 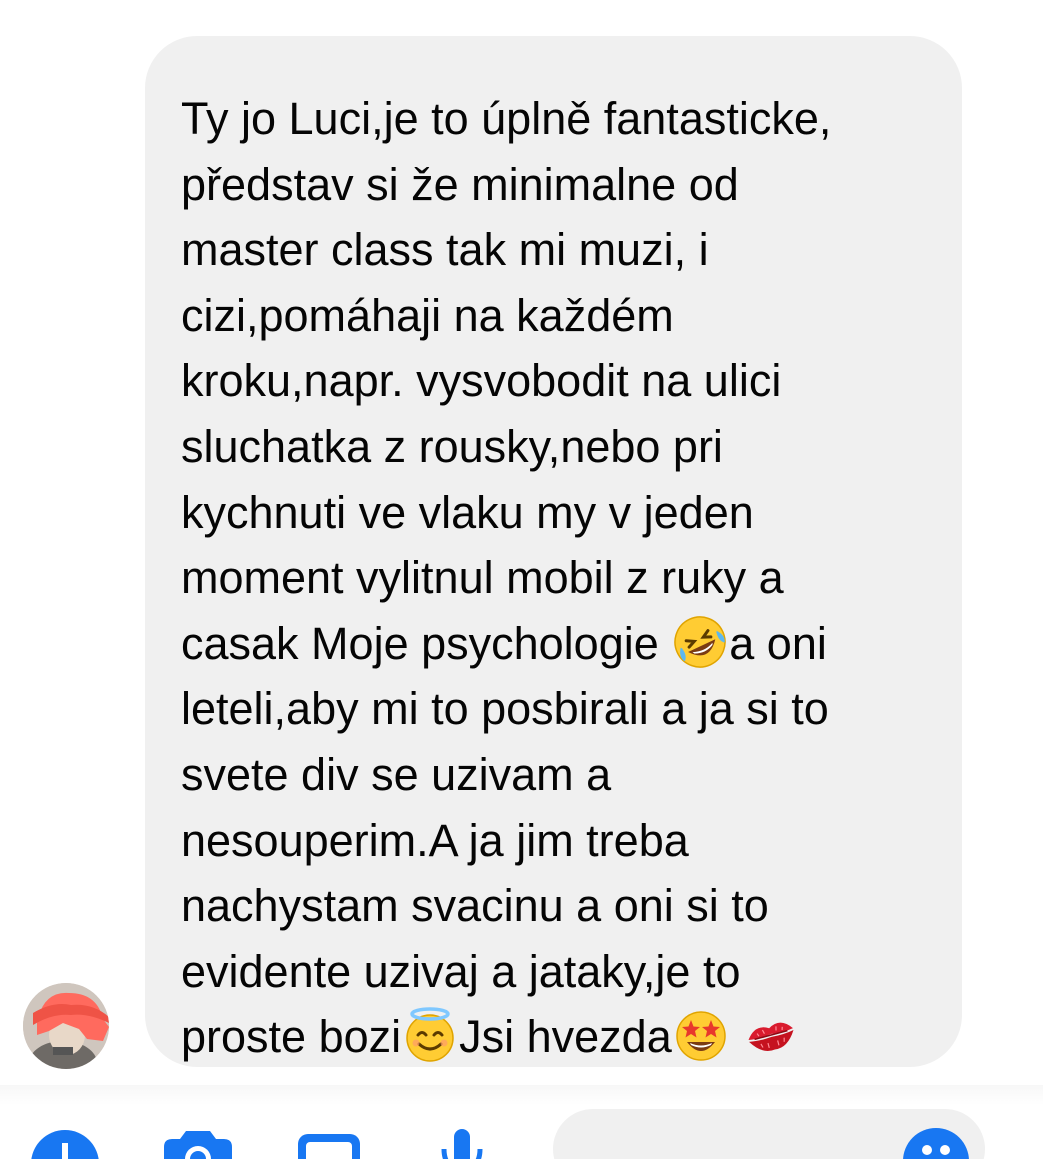 What do you see at coordinates (452, 446) in the screenshot?
I see `message-line: sluchatka z rousky,nebo pri` at bounding box center [452, 446].